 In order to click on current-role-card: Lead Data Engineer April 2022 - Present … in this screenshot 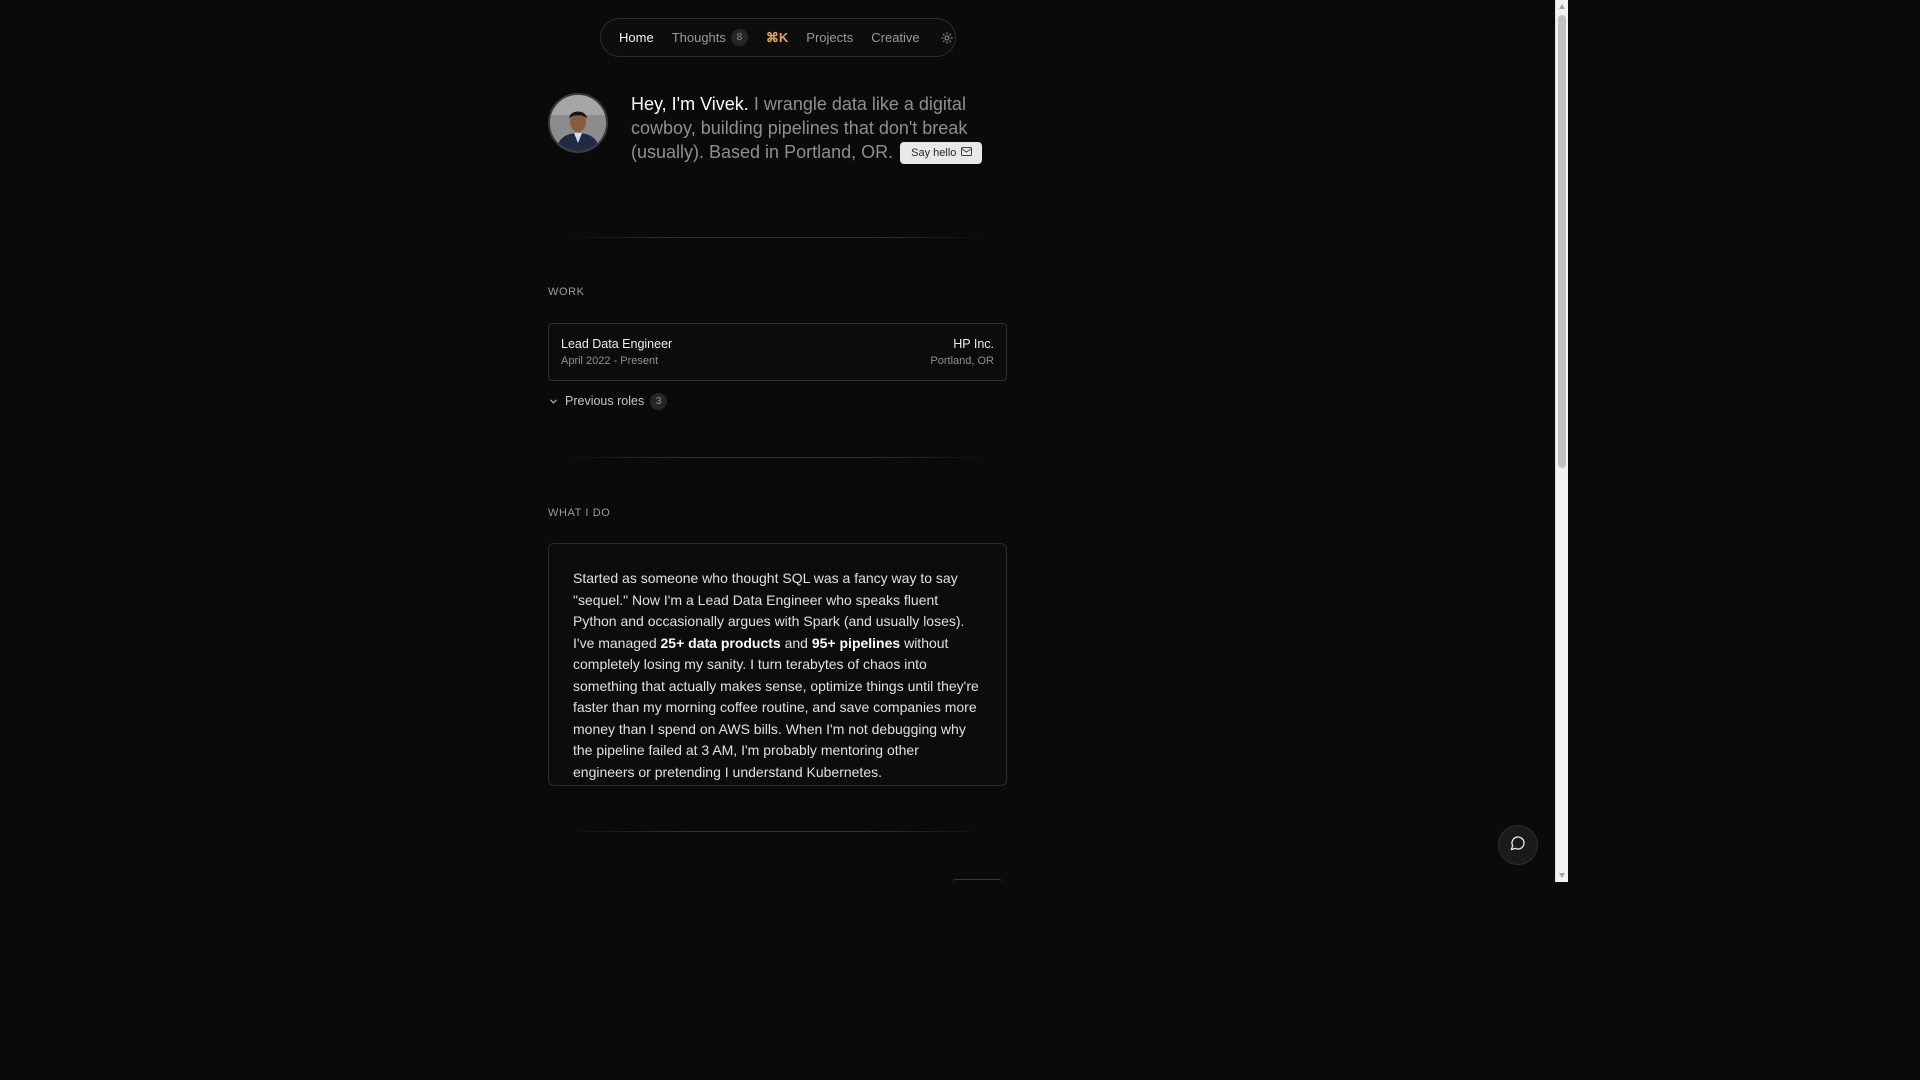, I will do `click(777, 352)`.